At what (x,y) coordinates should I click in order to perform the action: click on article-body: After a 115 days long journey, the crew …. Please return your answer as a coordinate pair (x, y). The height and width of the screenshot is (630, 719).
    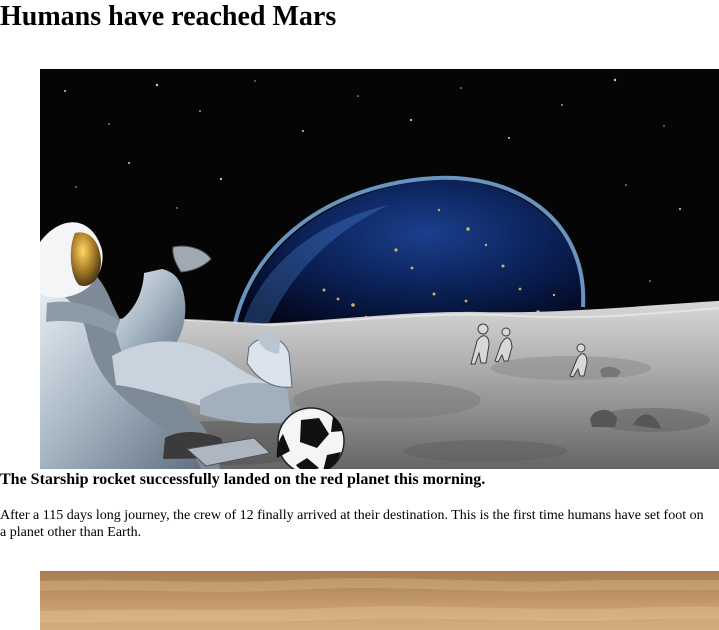
    Looking at the image, I should click on (352, 524).